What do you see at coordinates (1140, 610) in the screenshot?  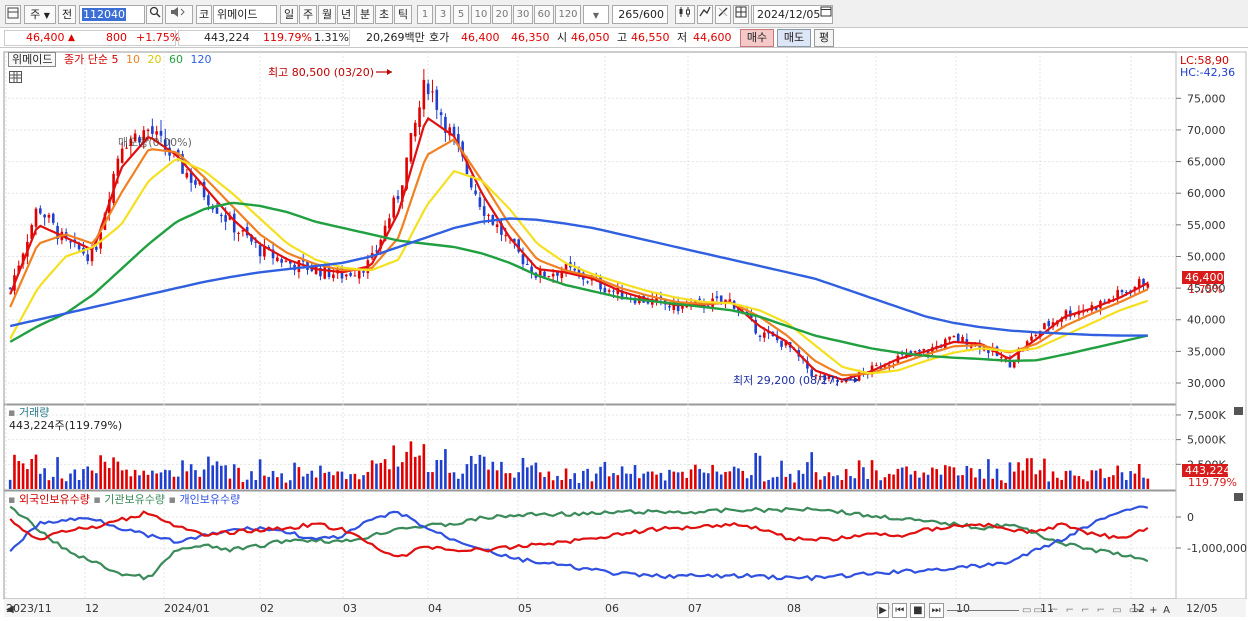 I see `zoom-out-icon: −` at bounding box center [1140, 610].